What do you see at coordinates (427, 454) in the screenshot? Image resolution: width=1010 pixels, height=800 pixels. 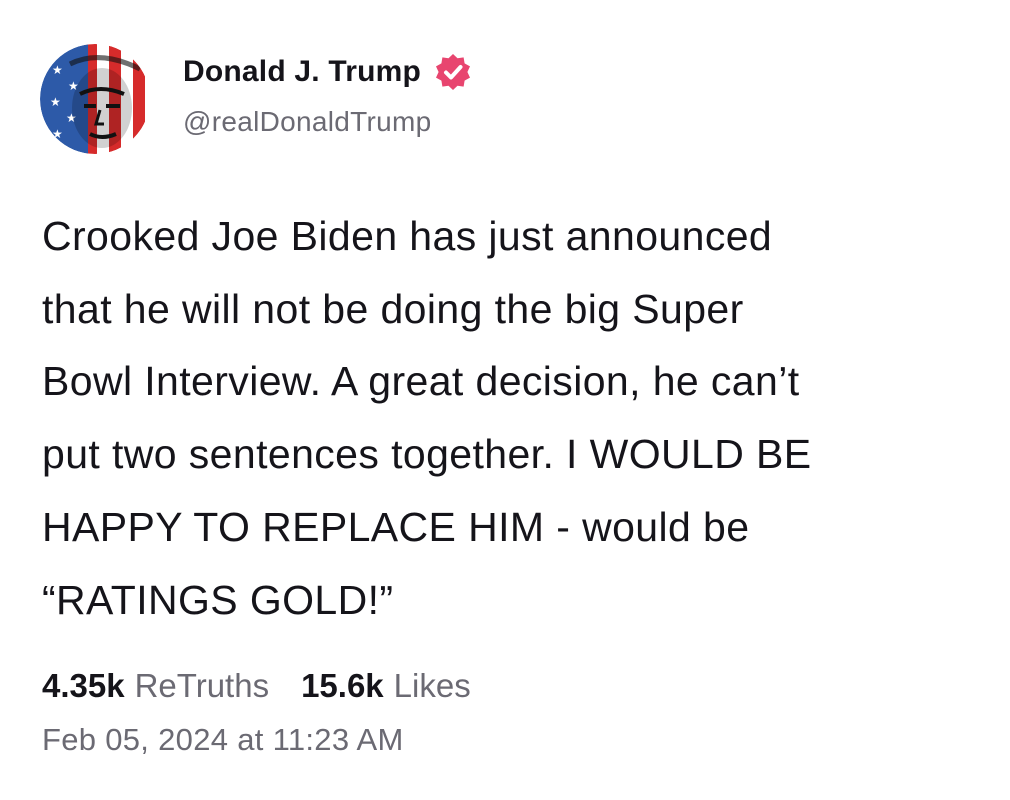 I see `post-text-line: put two sentences together. I WOULD BE` at bounding box center [427, 454].